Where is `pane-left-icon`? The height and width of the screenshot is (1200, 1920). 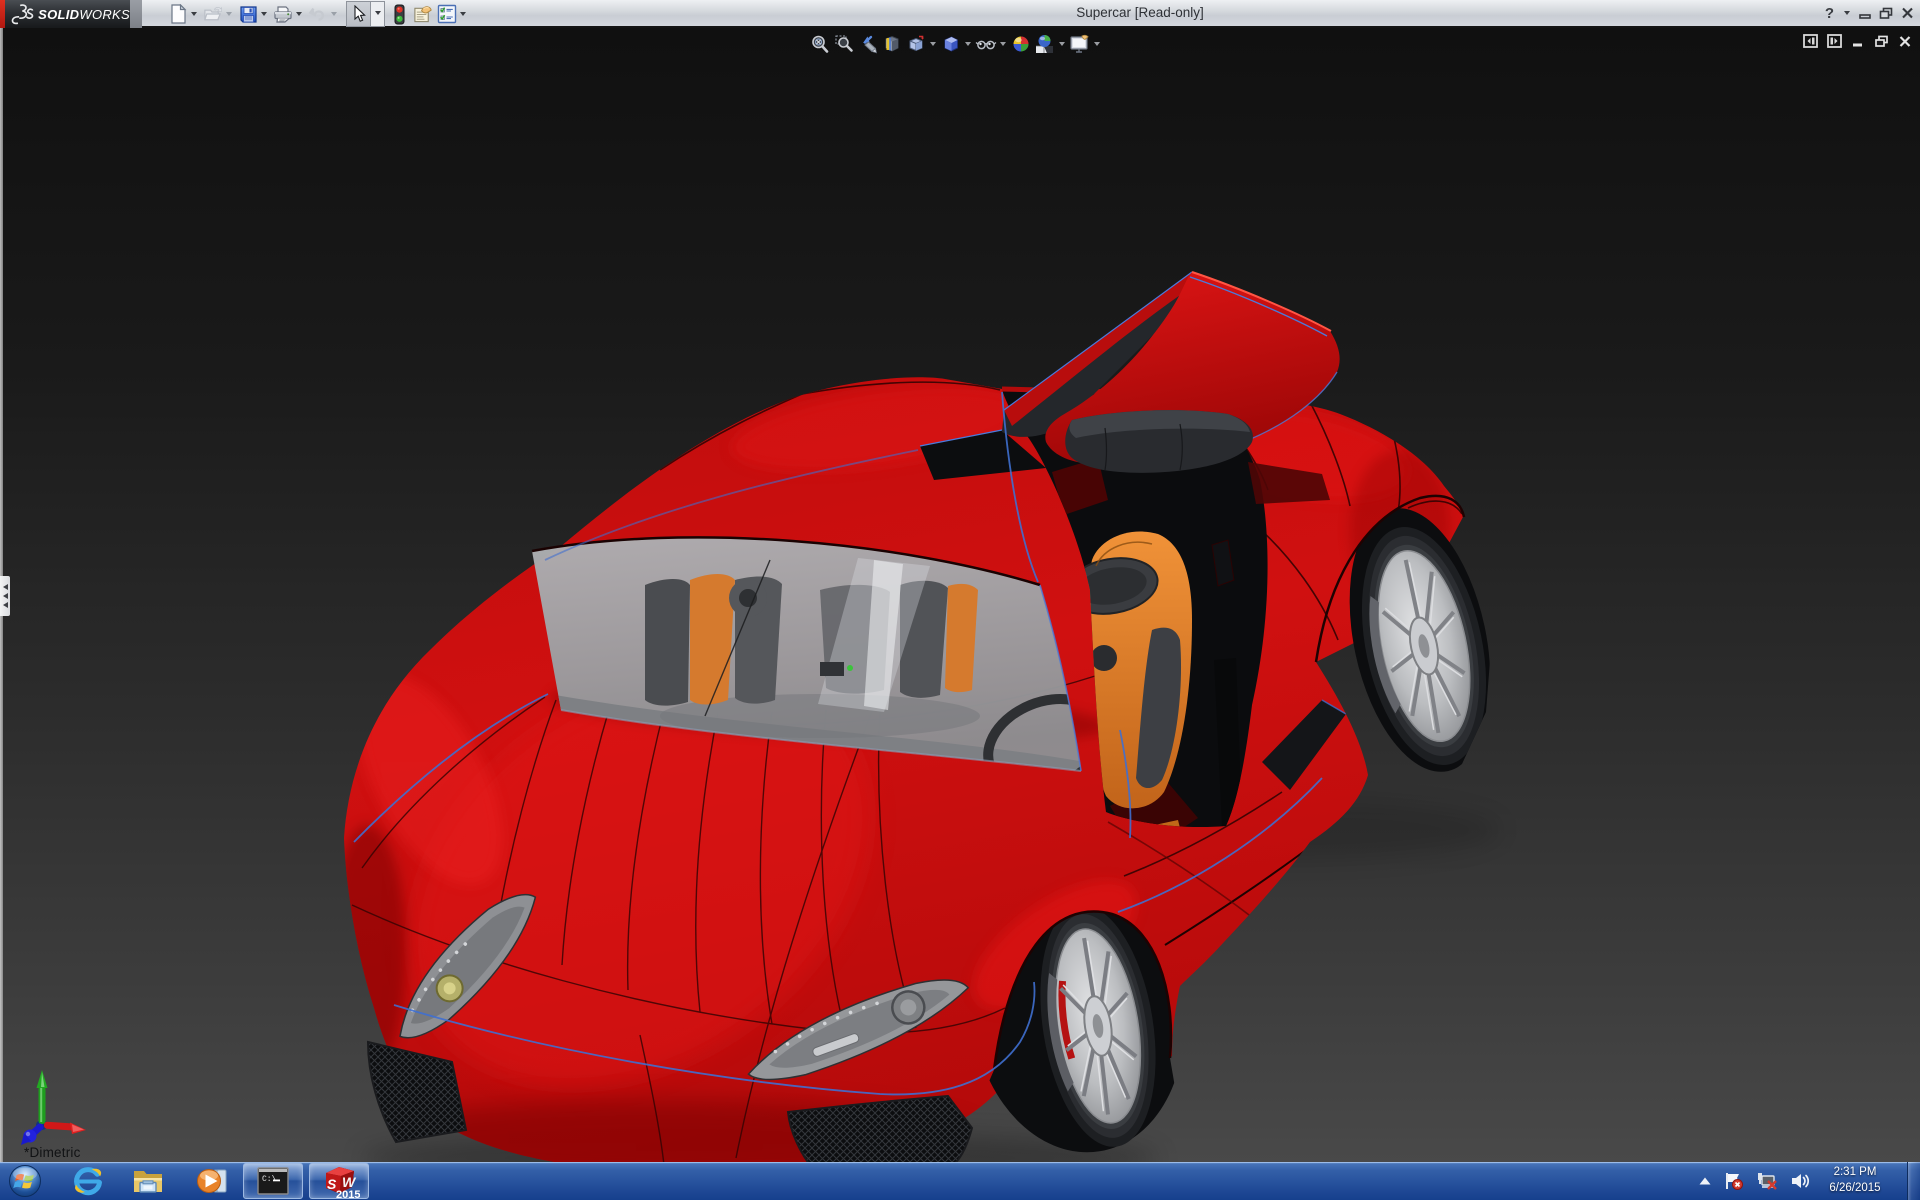 pane-left-icon is located at coordinates (1810, 41).